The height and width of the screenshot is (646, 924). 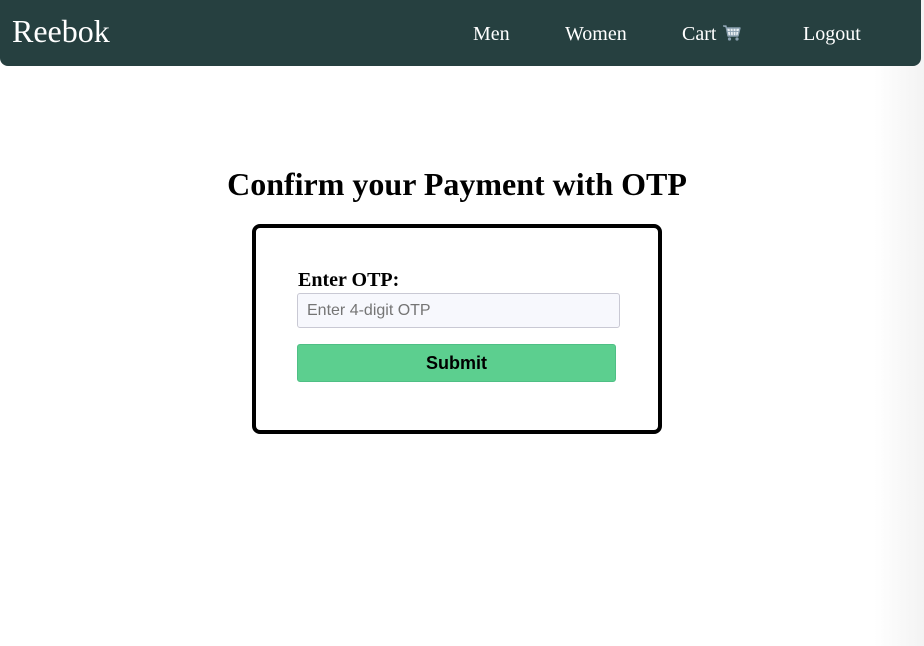 I want to click on otp-label: Enter OTP:, so click(x=349, y=280).